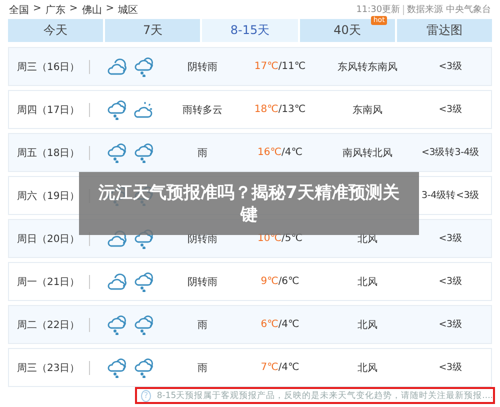 This screenshot has height=407, width=500. I want to click on temperature: 16℃/4℃, so click(280, 152).